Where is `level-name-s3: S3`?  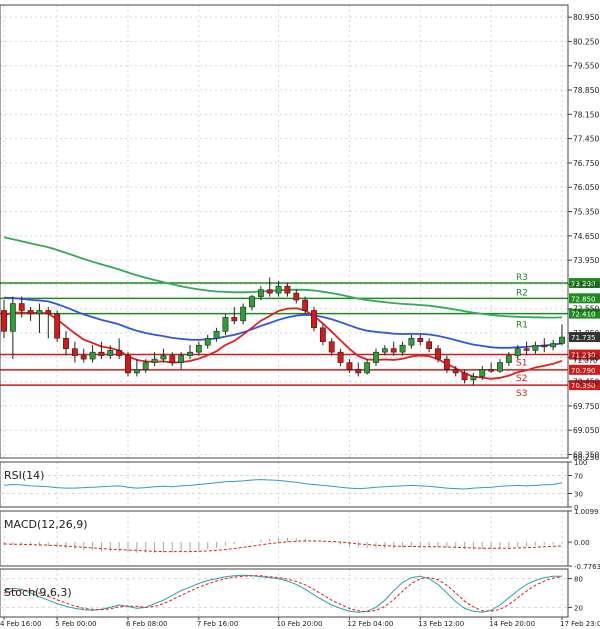 level-name-s3: S3 is located at coordinates (521, 394).